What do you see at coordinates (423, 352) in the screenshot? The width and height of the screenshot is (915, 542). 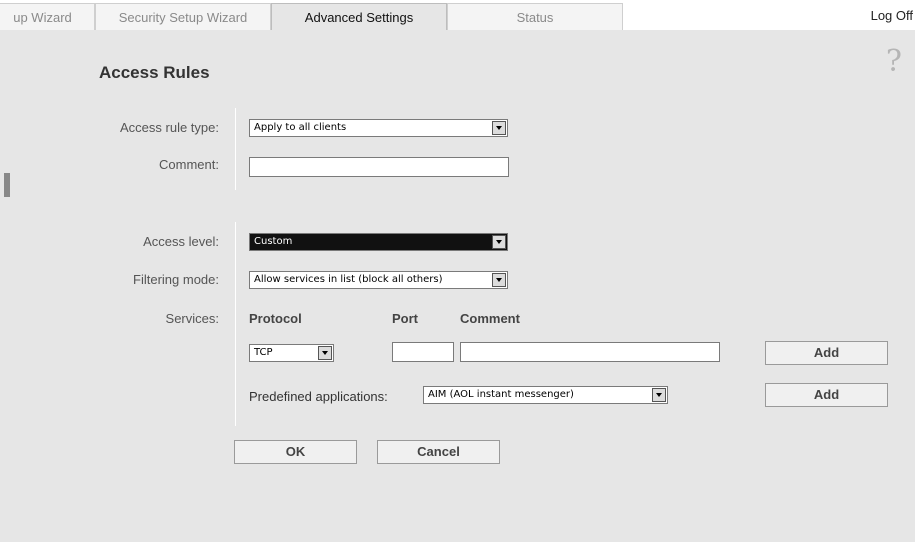 I see `port-field` at bounding box center [423, 352].